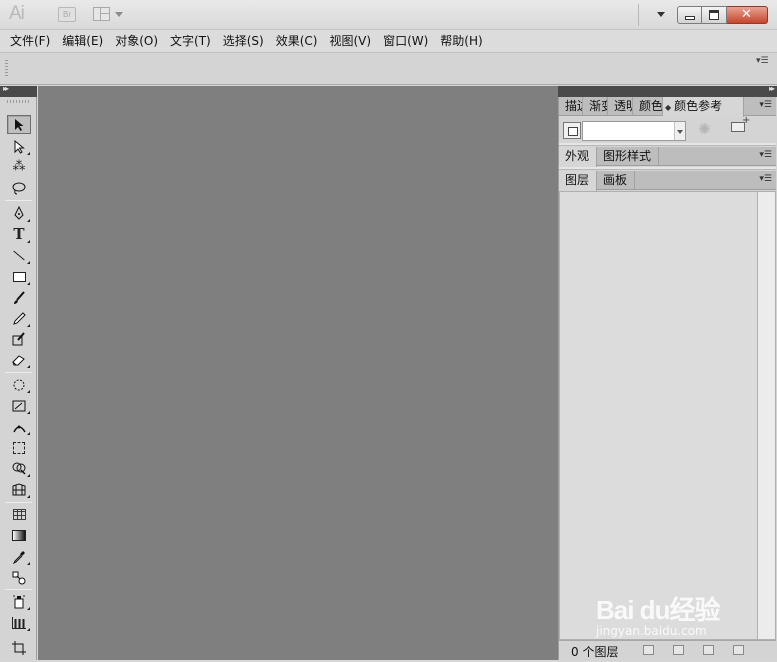 This screenshot has height=662, width=777. I want to click on tab-stroke: 描边, so click(571, 106).